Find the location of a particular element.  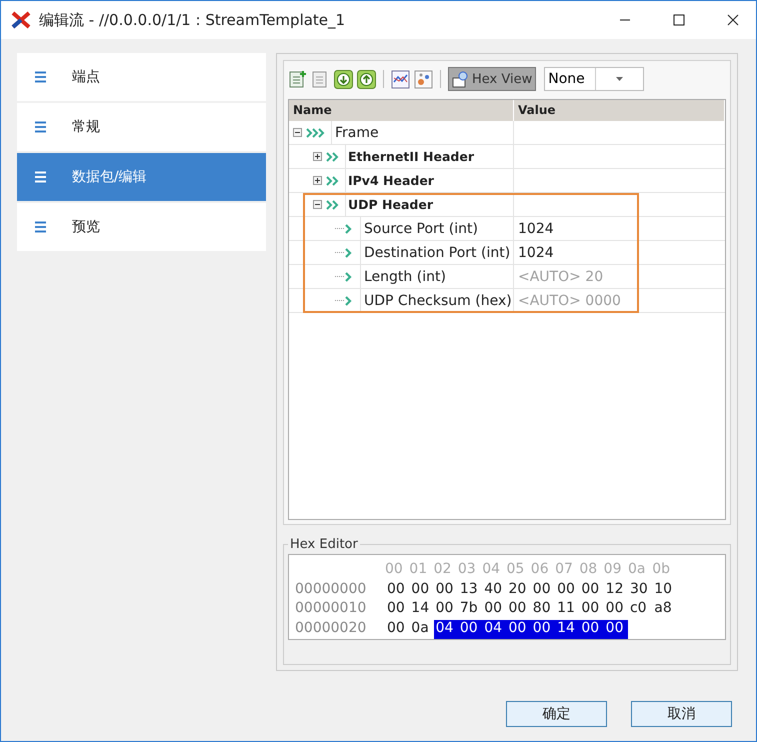

sidebar-item: 数据包/编辑 is located at coordinates (141, 177).